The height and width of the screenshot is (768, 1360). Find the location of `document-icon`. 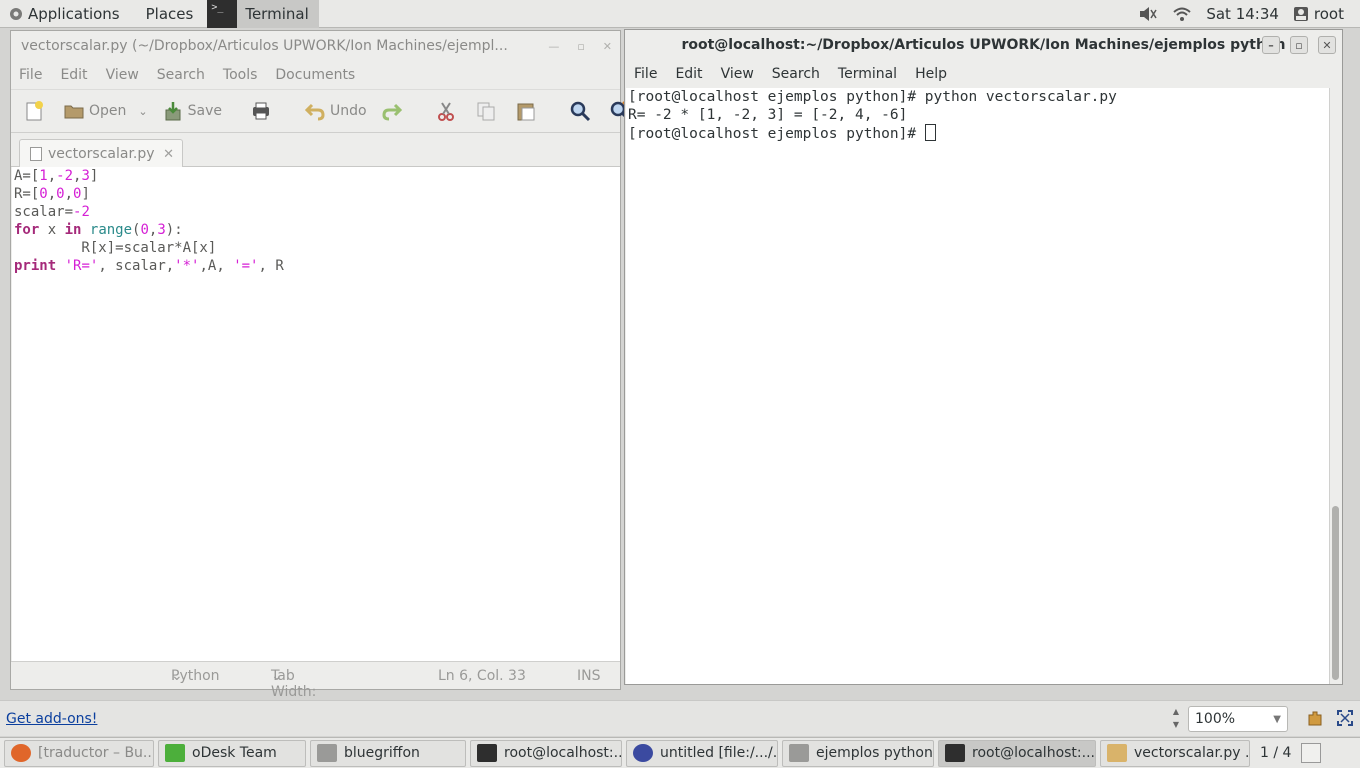

document-icon is located at coordinates (36, 154).